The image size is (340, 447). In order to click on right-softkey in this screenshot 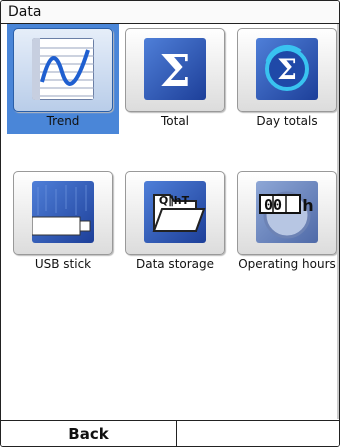, I will do `click(258, 433)`.